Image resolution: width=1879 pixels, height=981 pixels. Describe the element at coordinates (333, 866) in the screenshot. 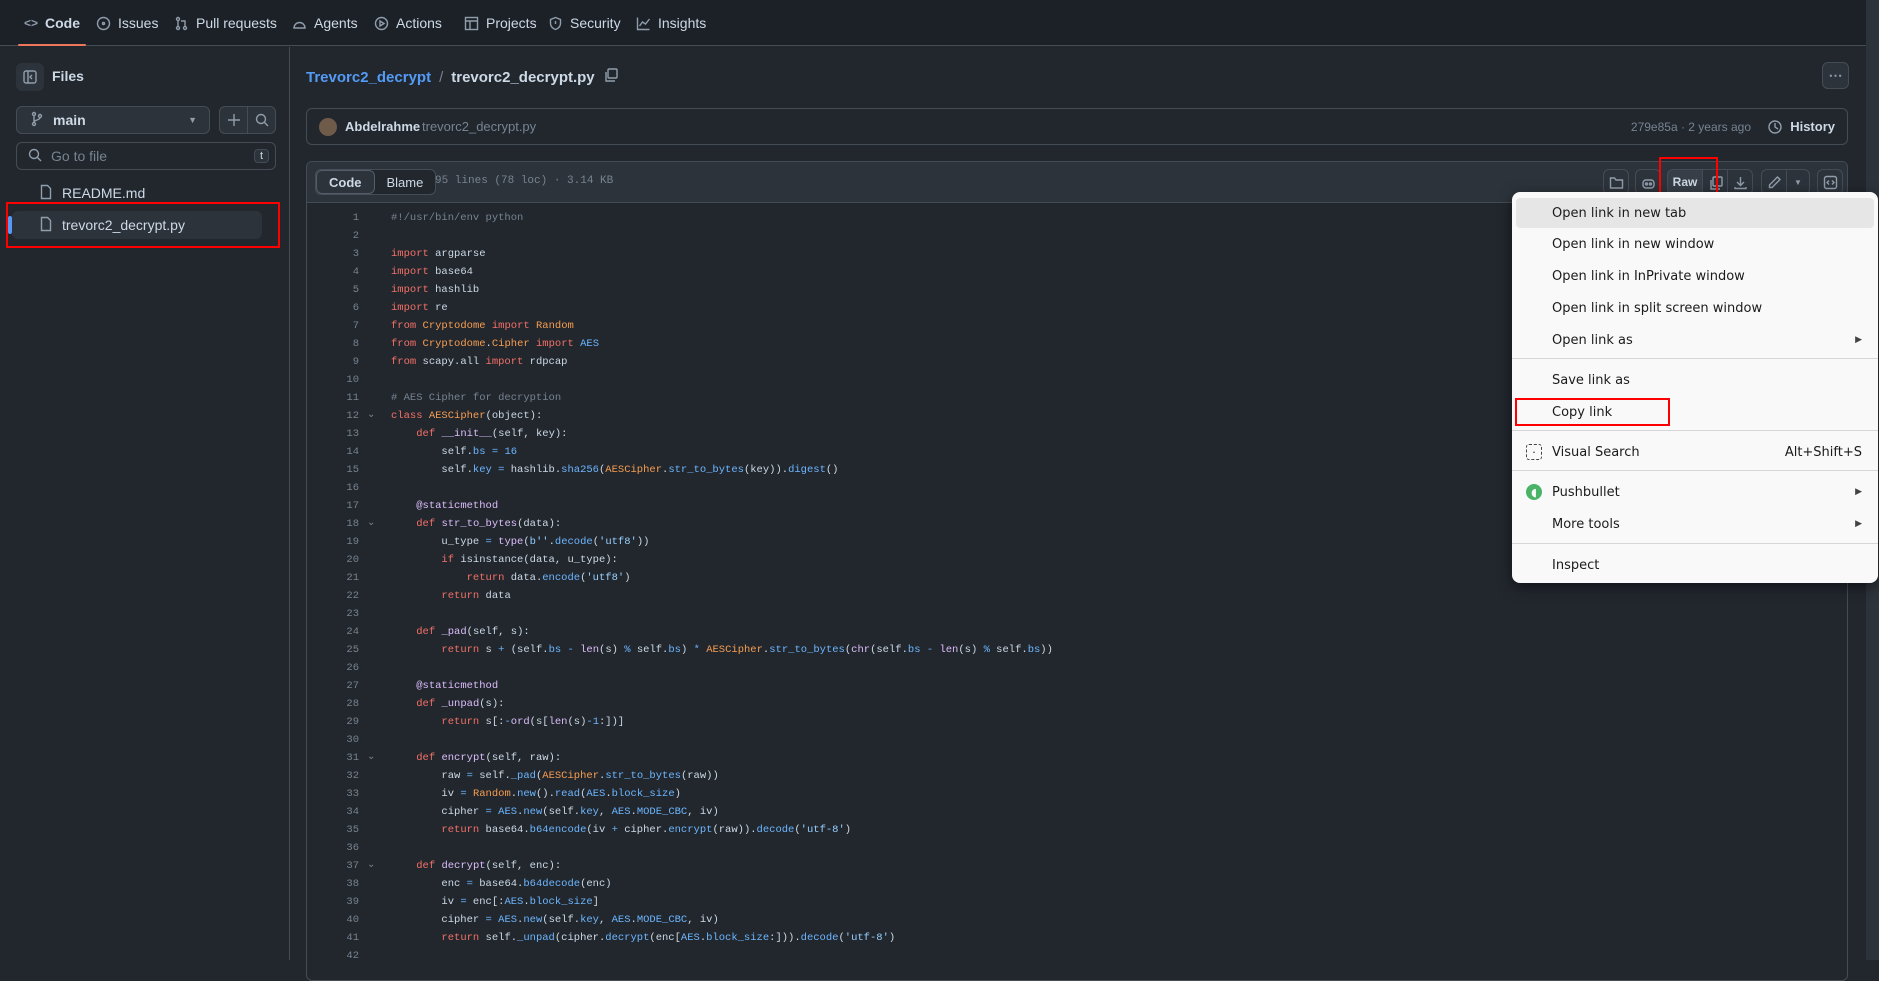

I see `line-number: 37` at that location.